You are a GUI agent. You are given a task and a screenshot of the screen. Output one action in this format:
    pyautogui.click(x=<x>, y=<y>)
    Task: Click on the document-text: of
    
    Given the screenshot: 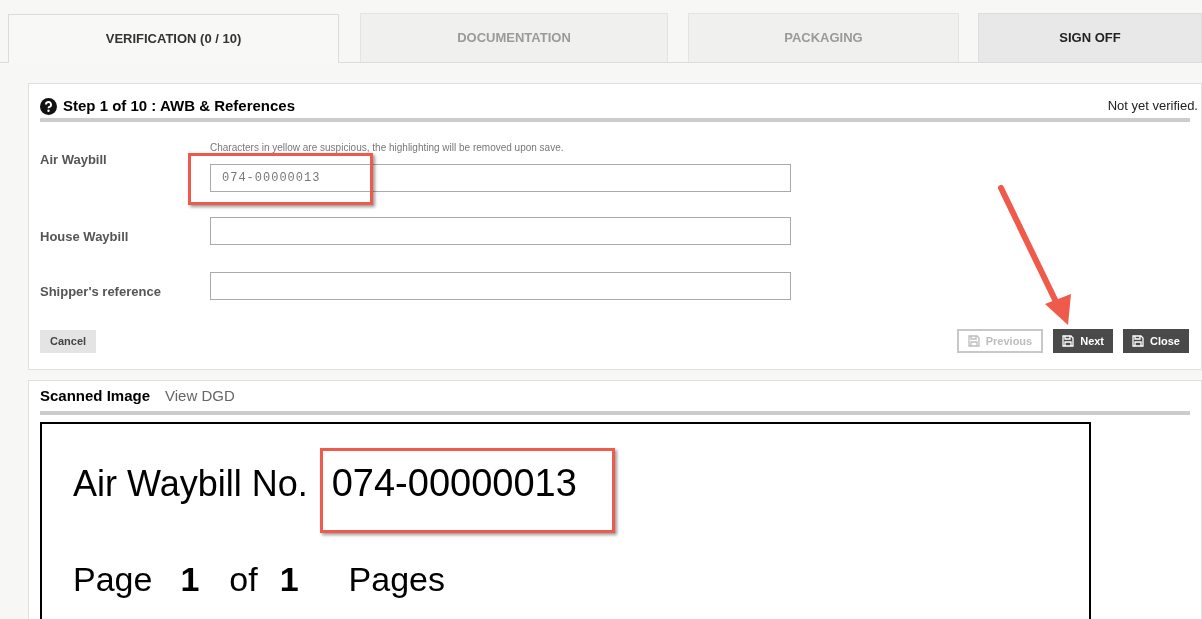 What is the action you would take?
    pyautogui.click(x=243, y=579)
    